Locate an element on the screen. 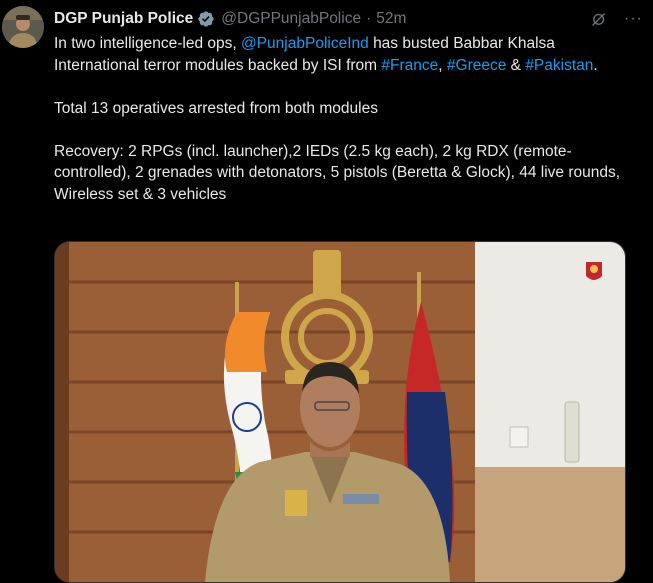  verified-badge-icon is located at coordinates (206, 19).